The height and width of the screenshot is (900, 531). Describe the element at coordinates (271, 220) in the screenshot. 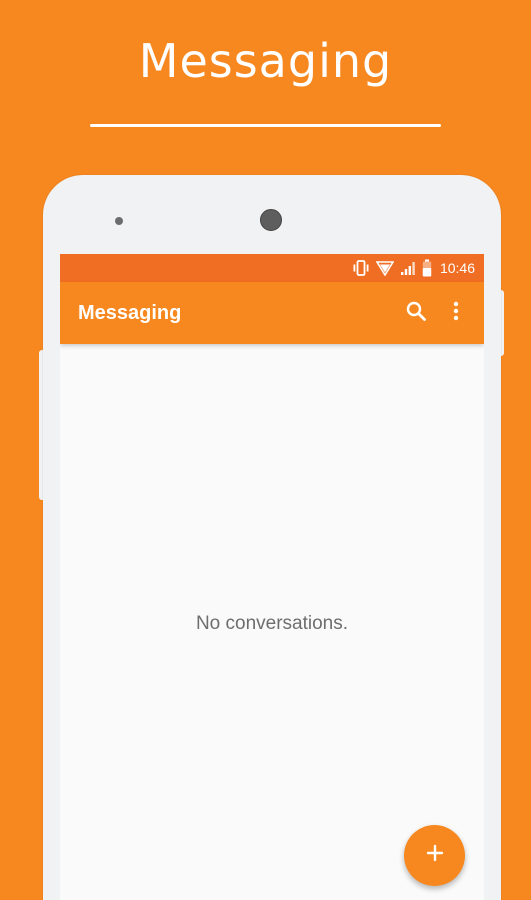

I see `phone-camera` at that location.